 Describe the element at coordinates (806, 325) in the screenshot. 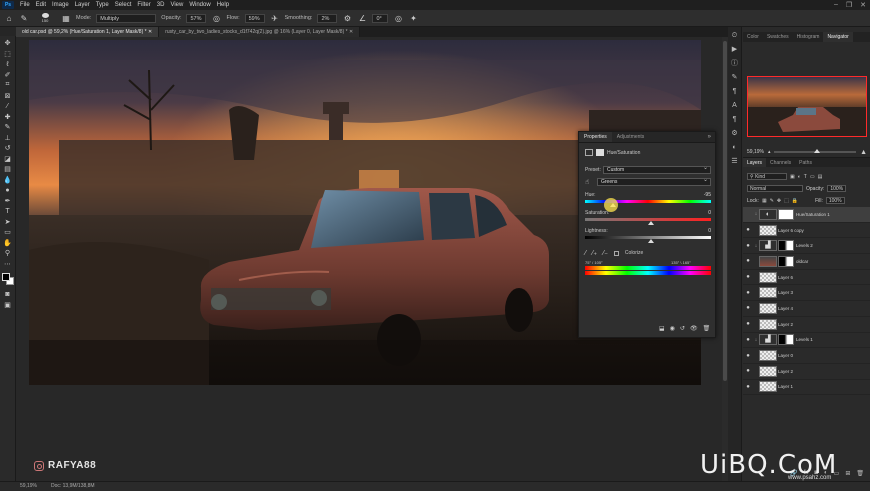

I see `layer-row: ● Layer 2` at that location.